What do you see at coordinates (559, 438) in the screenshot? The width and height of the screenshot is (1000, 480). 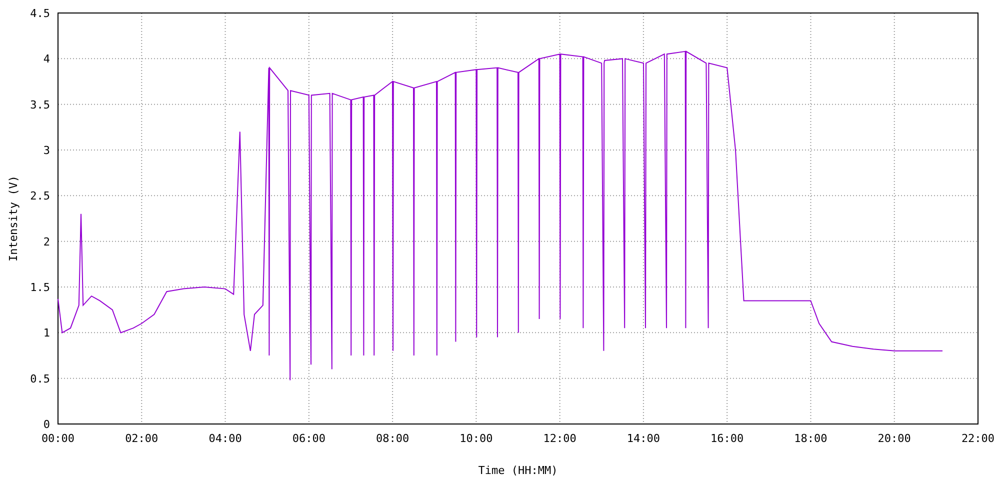 I see `x-tick-label: 12:00` at bounding box center [559, 438].